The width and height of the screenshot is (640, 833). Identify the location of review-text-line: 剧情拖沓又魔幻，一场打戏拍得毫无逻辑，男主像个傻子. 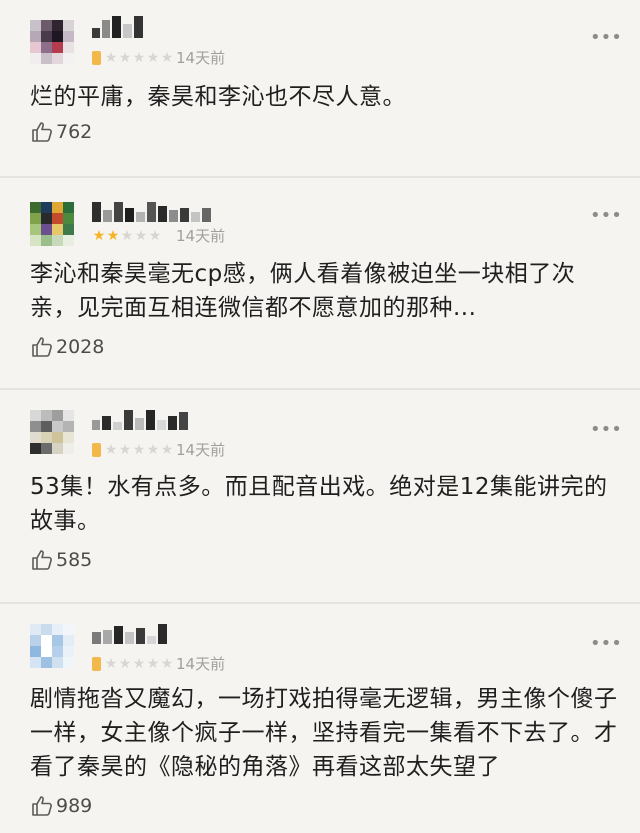
(324, 699).